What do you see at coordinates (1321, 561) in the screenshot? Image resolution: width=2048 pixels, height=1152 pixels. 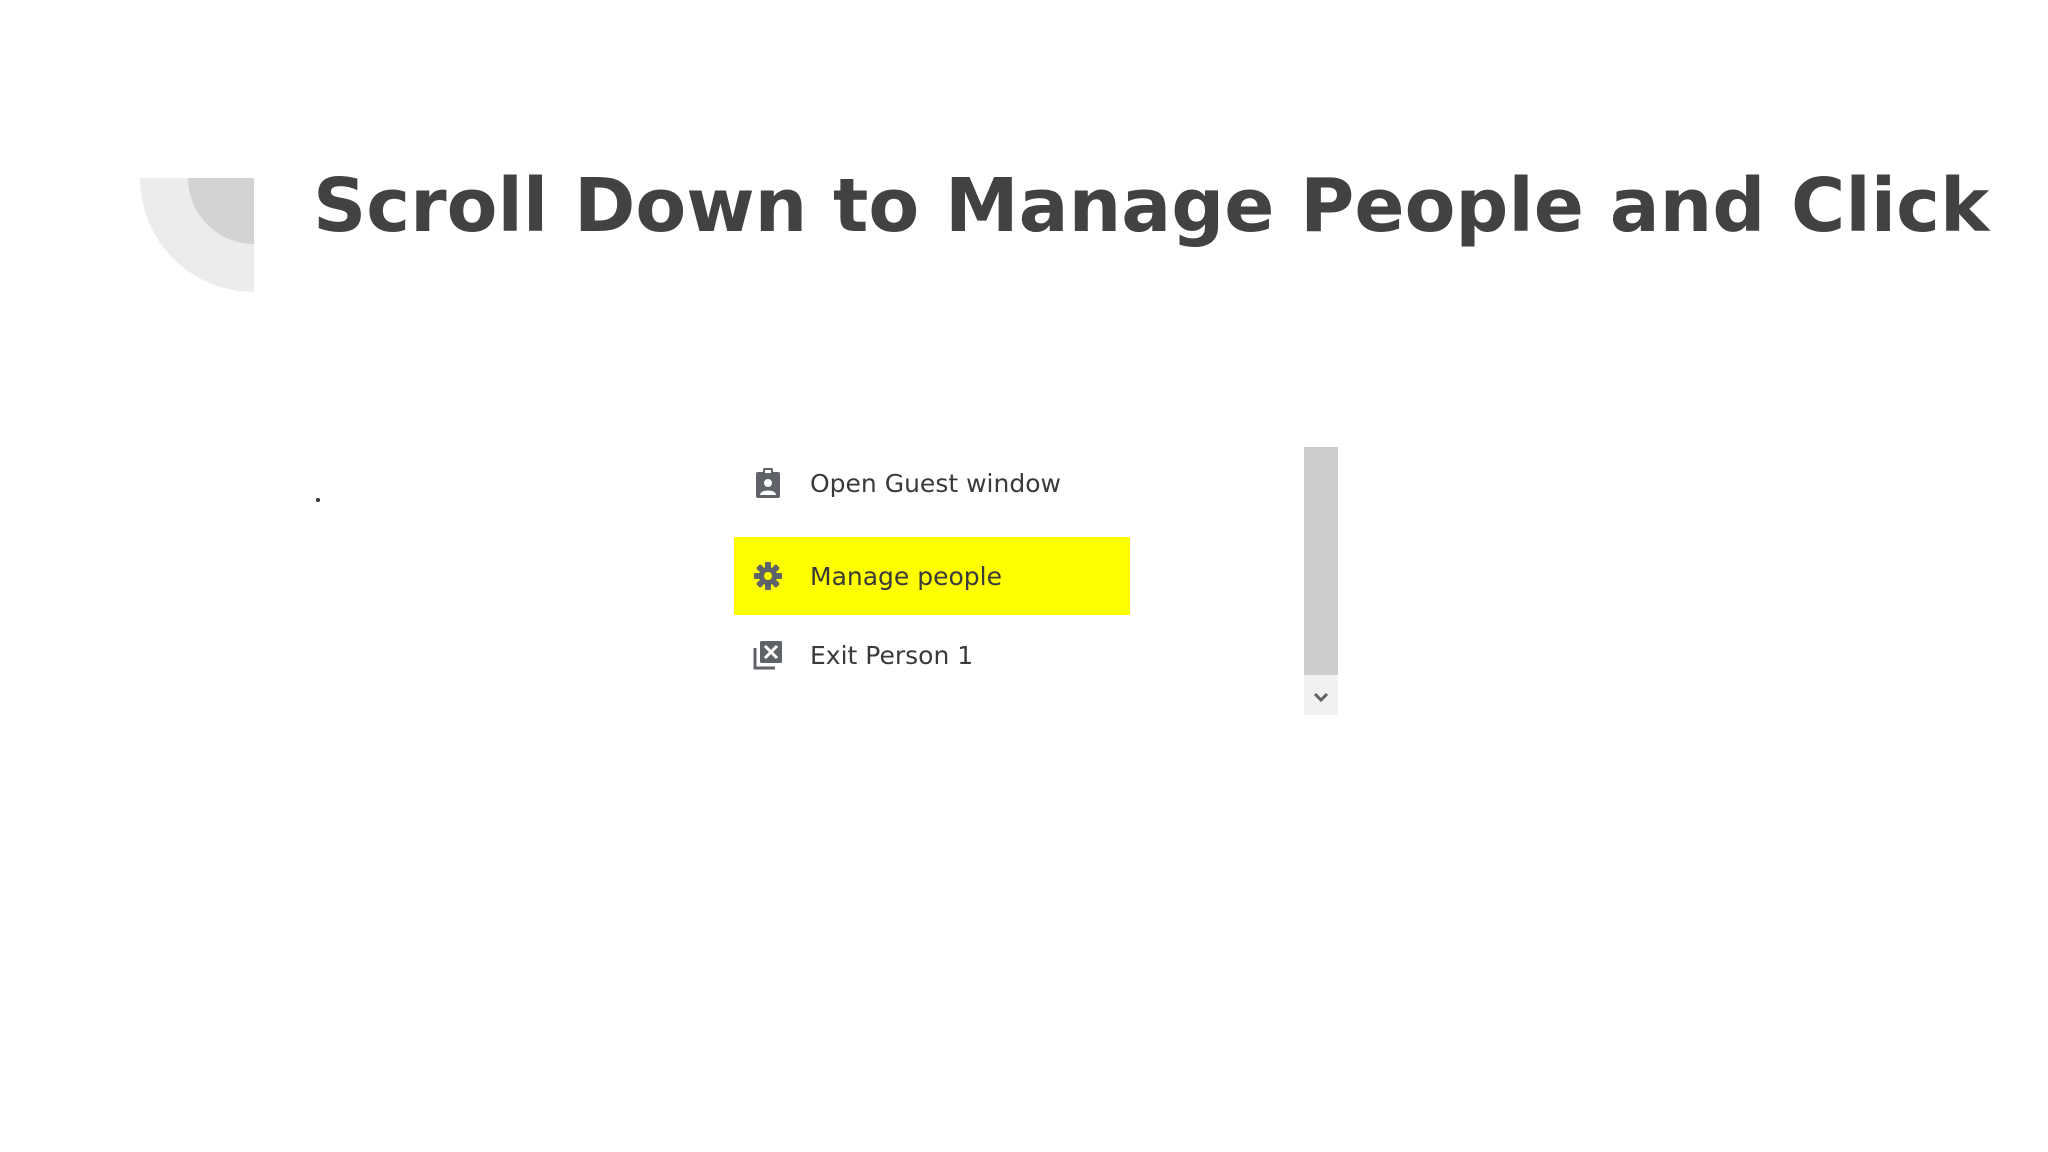 I see `scrollbar-thumb` at bounding box center [1321, 561].